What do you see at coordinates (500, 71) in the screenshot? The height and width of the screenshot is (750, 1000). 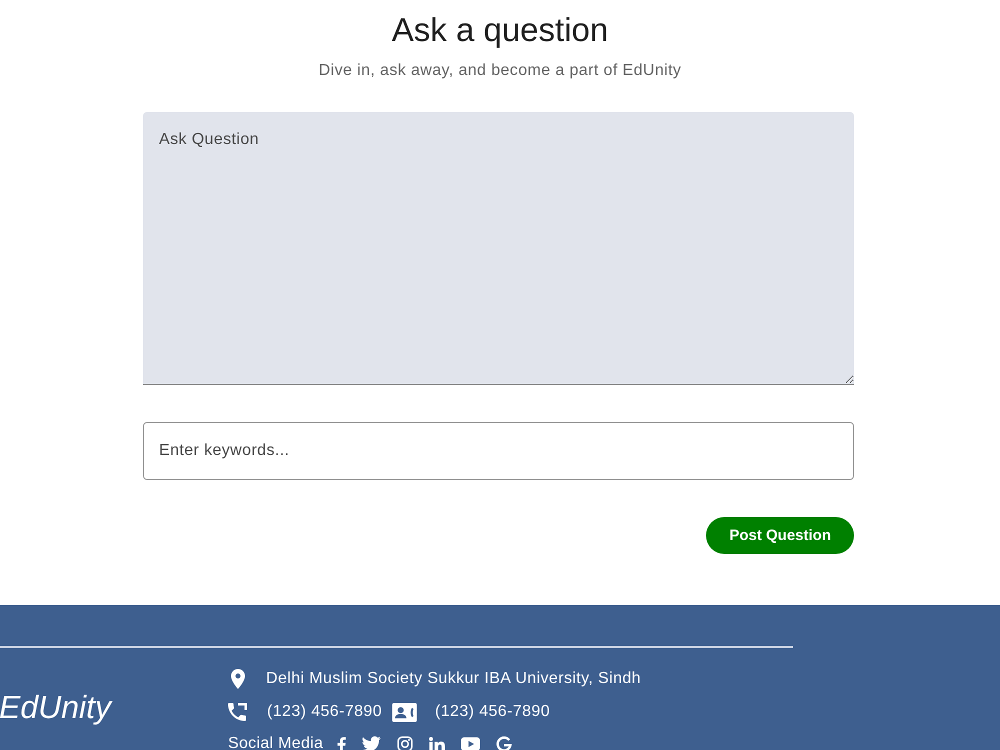 I see `page-subtitle: Dive in, ask away, and become a part of EdUnity` at bounding box center [500, 71].